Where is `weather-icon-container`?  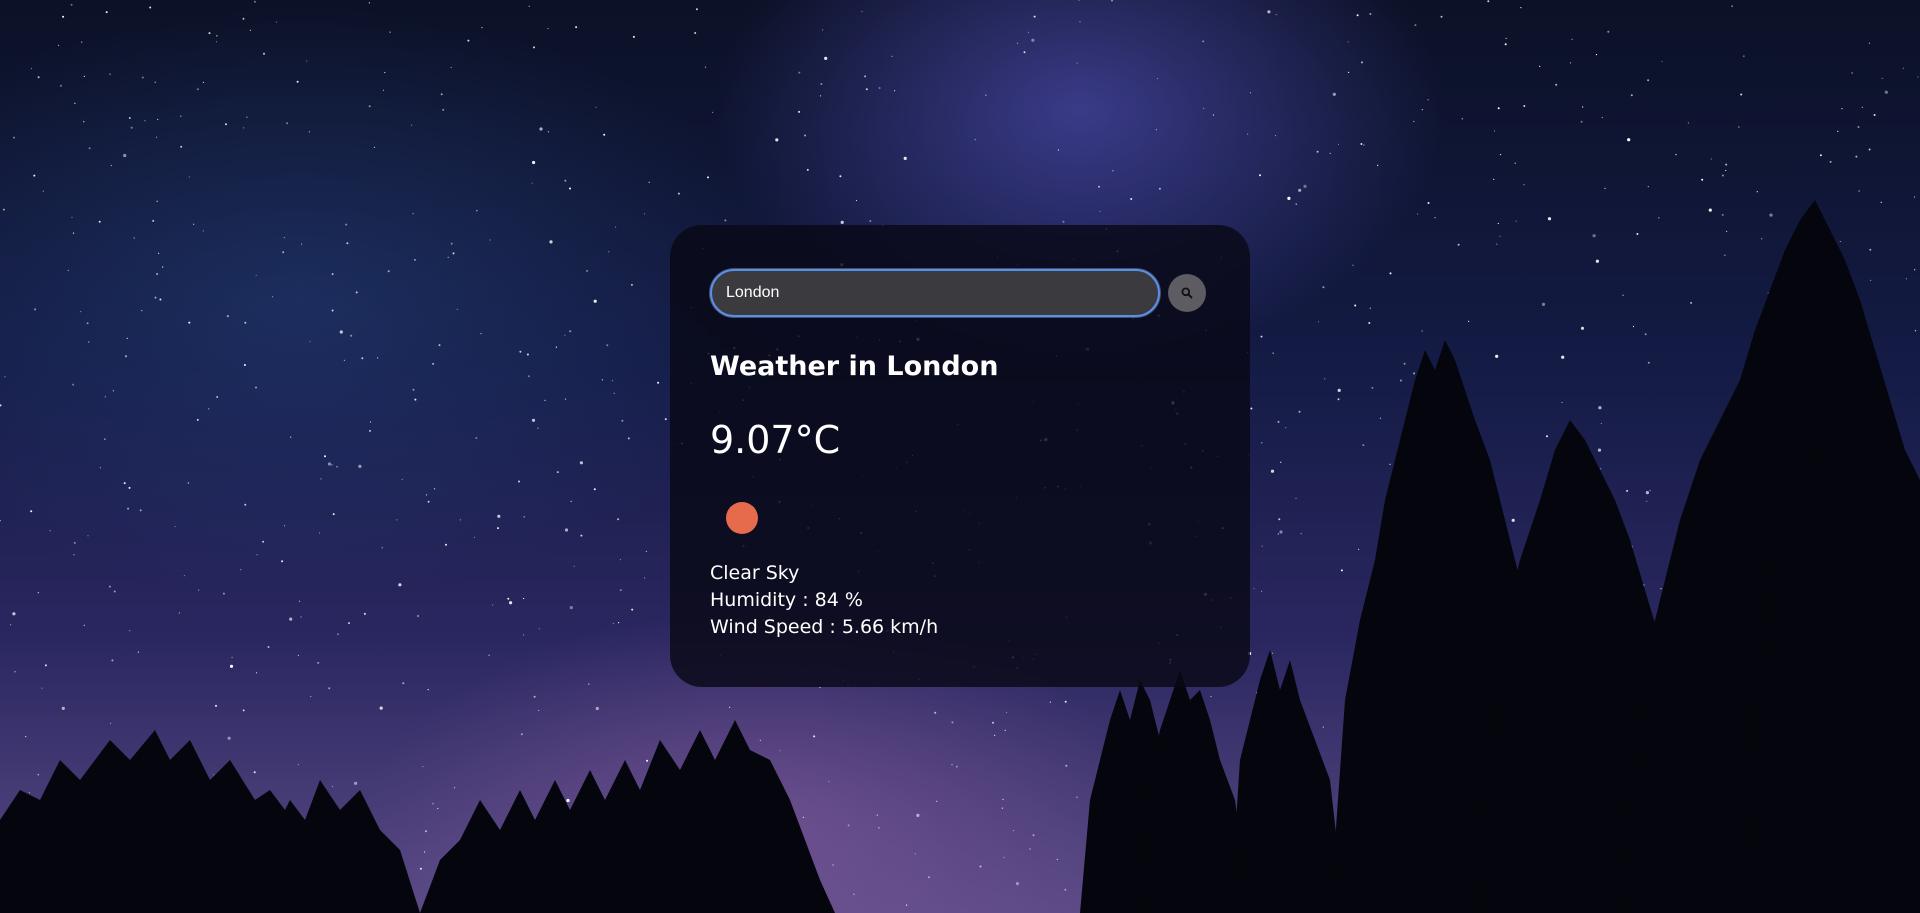
weather-icon-container is located at coordinates (742, 518).